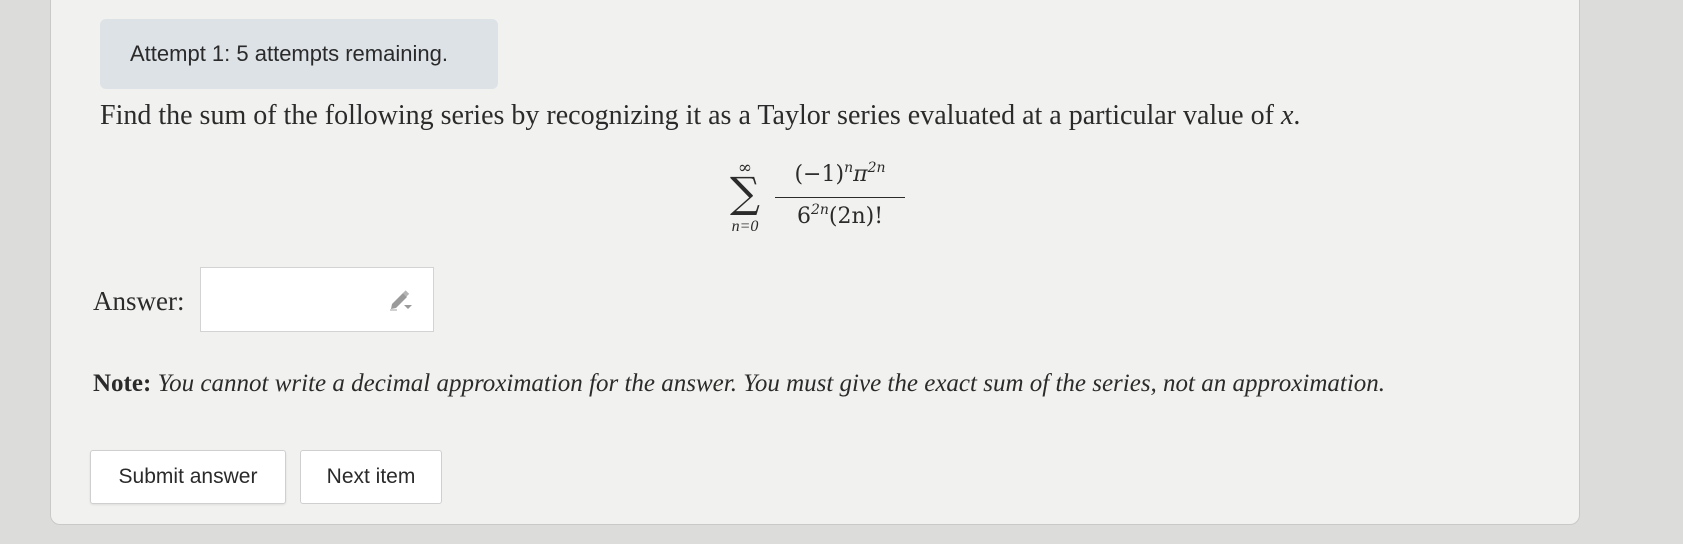  I want to click on sum-lower-limit: n=0, so click(745, 226).